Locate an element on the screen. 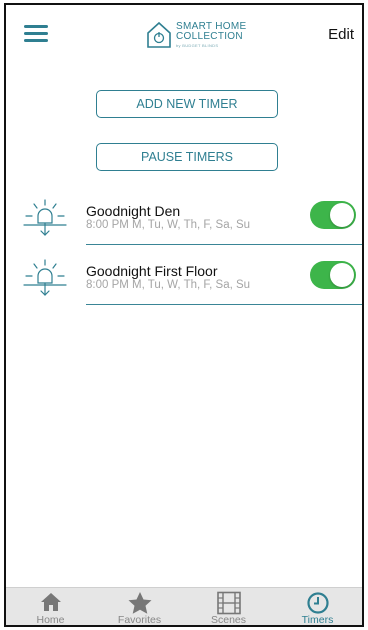  tab-label: Home is located at coordinates (50, 620).